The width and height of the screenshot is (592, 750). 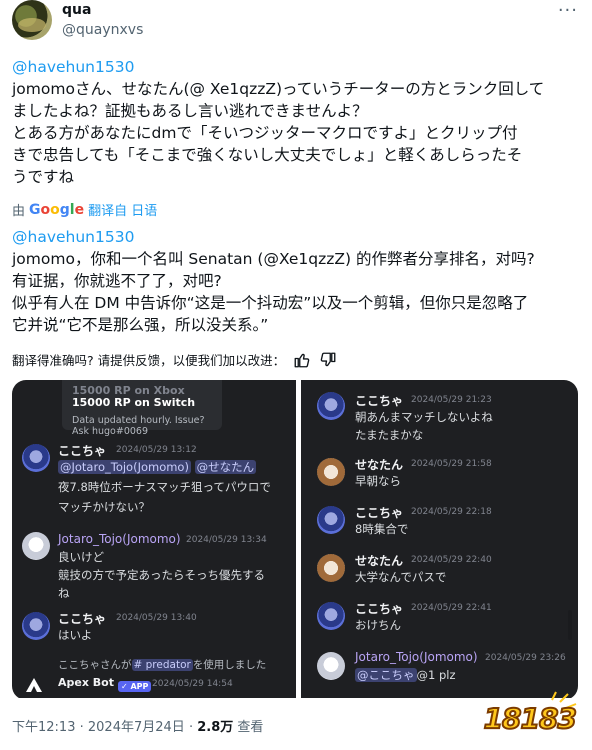 What do you see at coordinates (297, 237) in the screenshot?
I see `translated-mention: @havehun1530` at bounding box center [297, 237].